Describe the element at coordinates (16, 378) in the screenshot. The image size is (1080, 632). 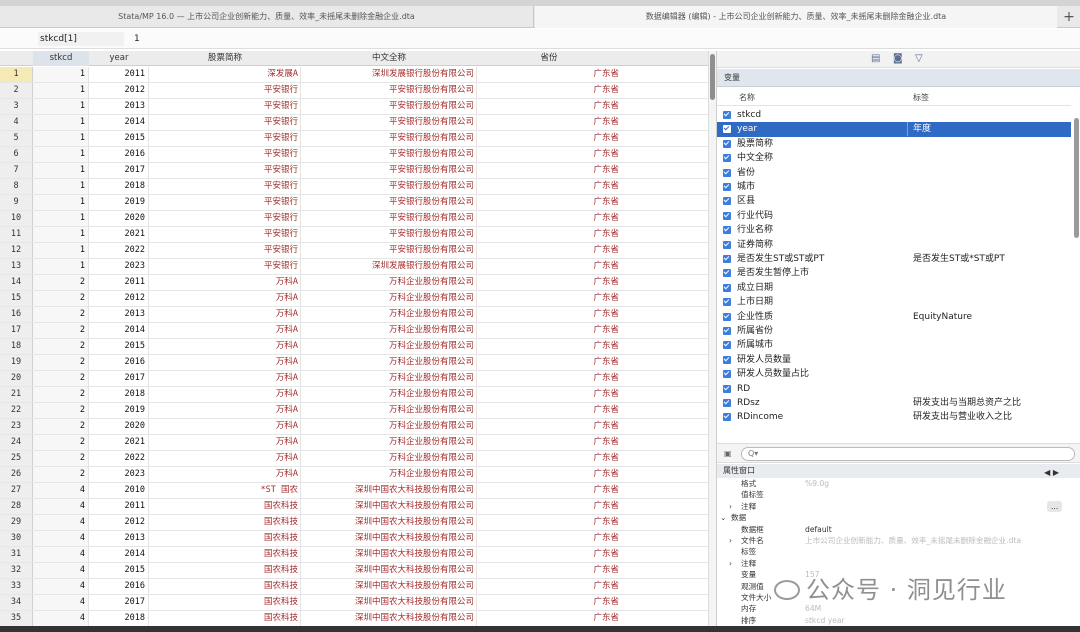
I see `row-number: 20` at that location.